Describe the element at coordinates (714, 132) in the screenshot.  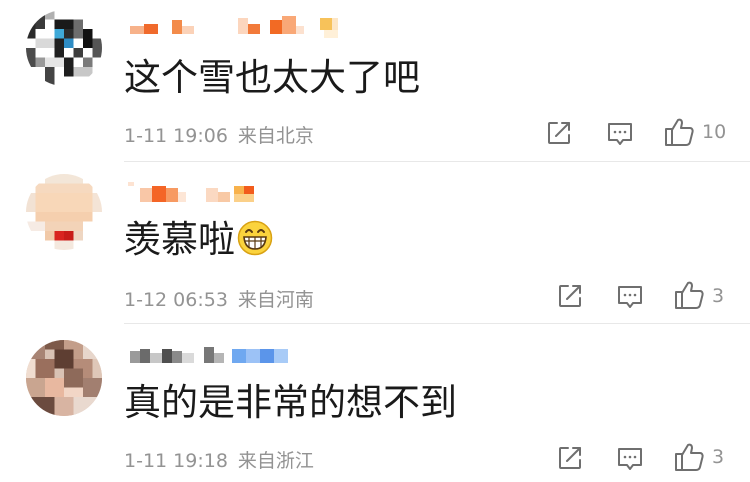
I see `like-count: 10` at that location.